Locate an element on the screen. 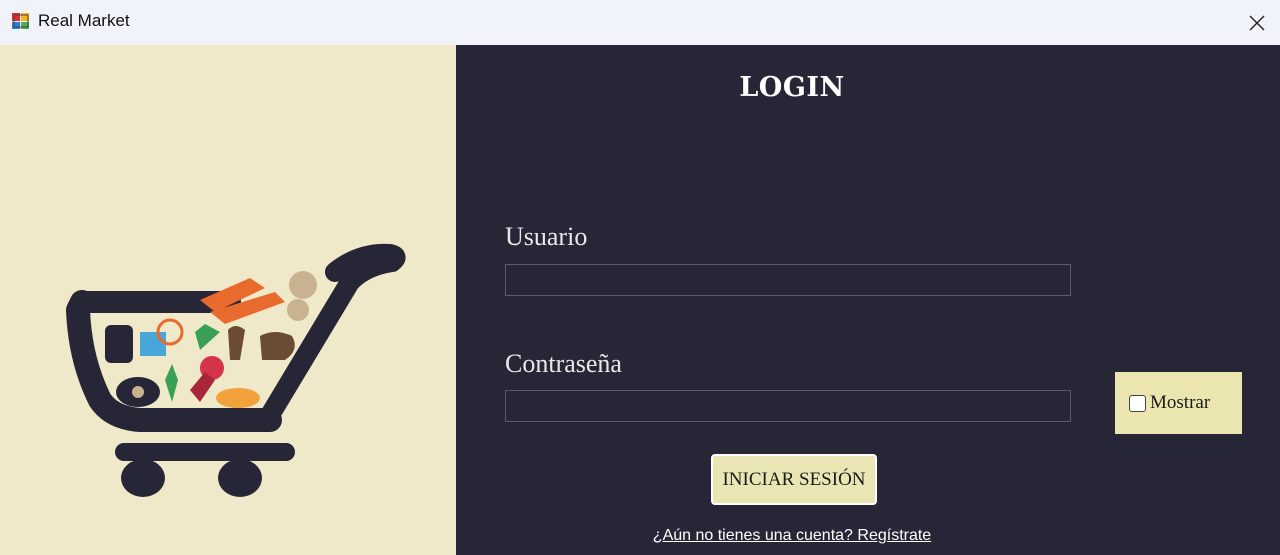  close-button is located at coordinates (1256, 22).